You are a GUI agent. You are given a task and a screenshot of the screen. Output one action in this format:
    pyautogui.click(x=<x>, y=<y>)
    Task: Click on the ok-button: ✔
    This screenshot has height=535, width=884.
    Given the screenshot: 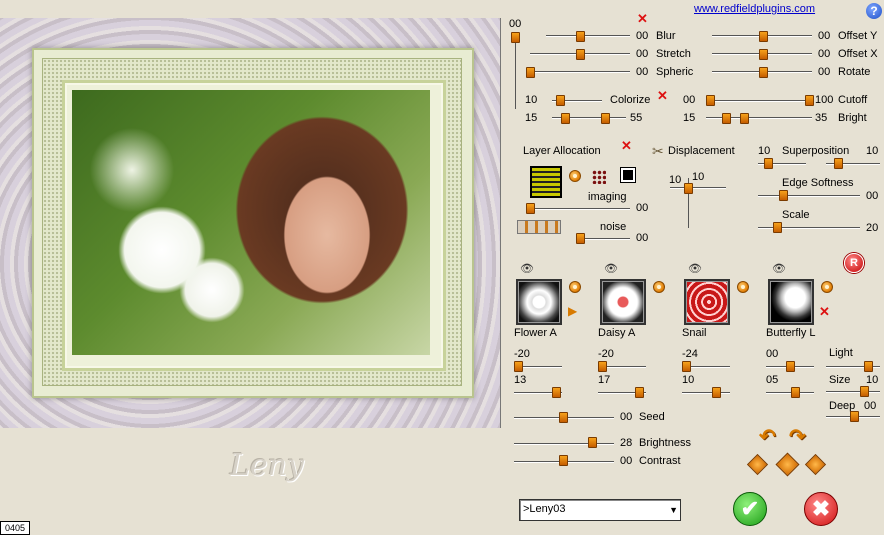 What is the action you would take?
    pyautogui.click(x=750, y=509)
    